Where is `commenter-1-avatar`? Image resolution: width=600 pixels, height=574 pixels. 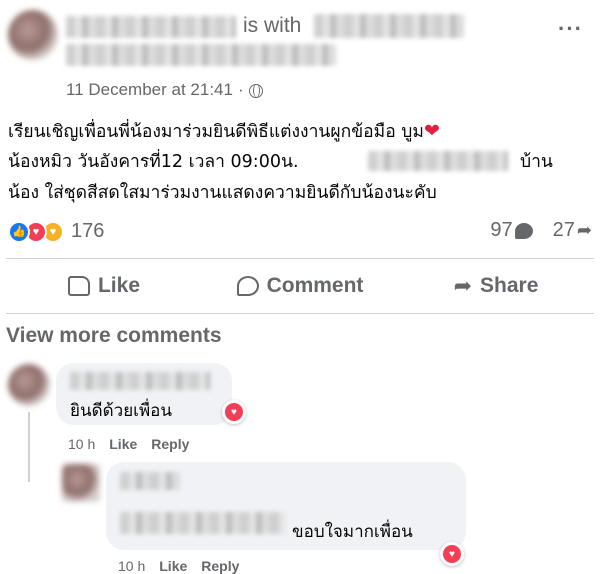 commenter-1-avatar is located at coordinates (29, 385).